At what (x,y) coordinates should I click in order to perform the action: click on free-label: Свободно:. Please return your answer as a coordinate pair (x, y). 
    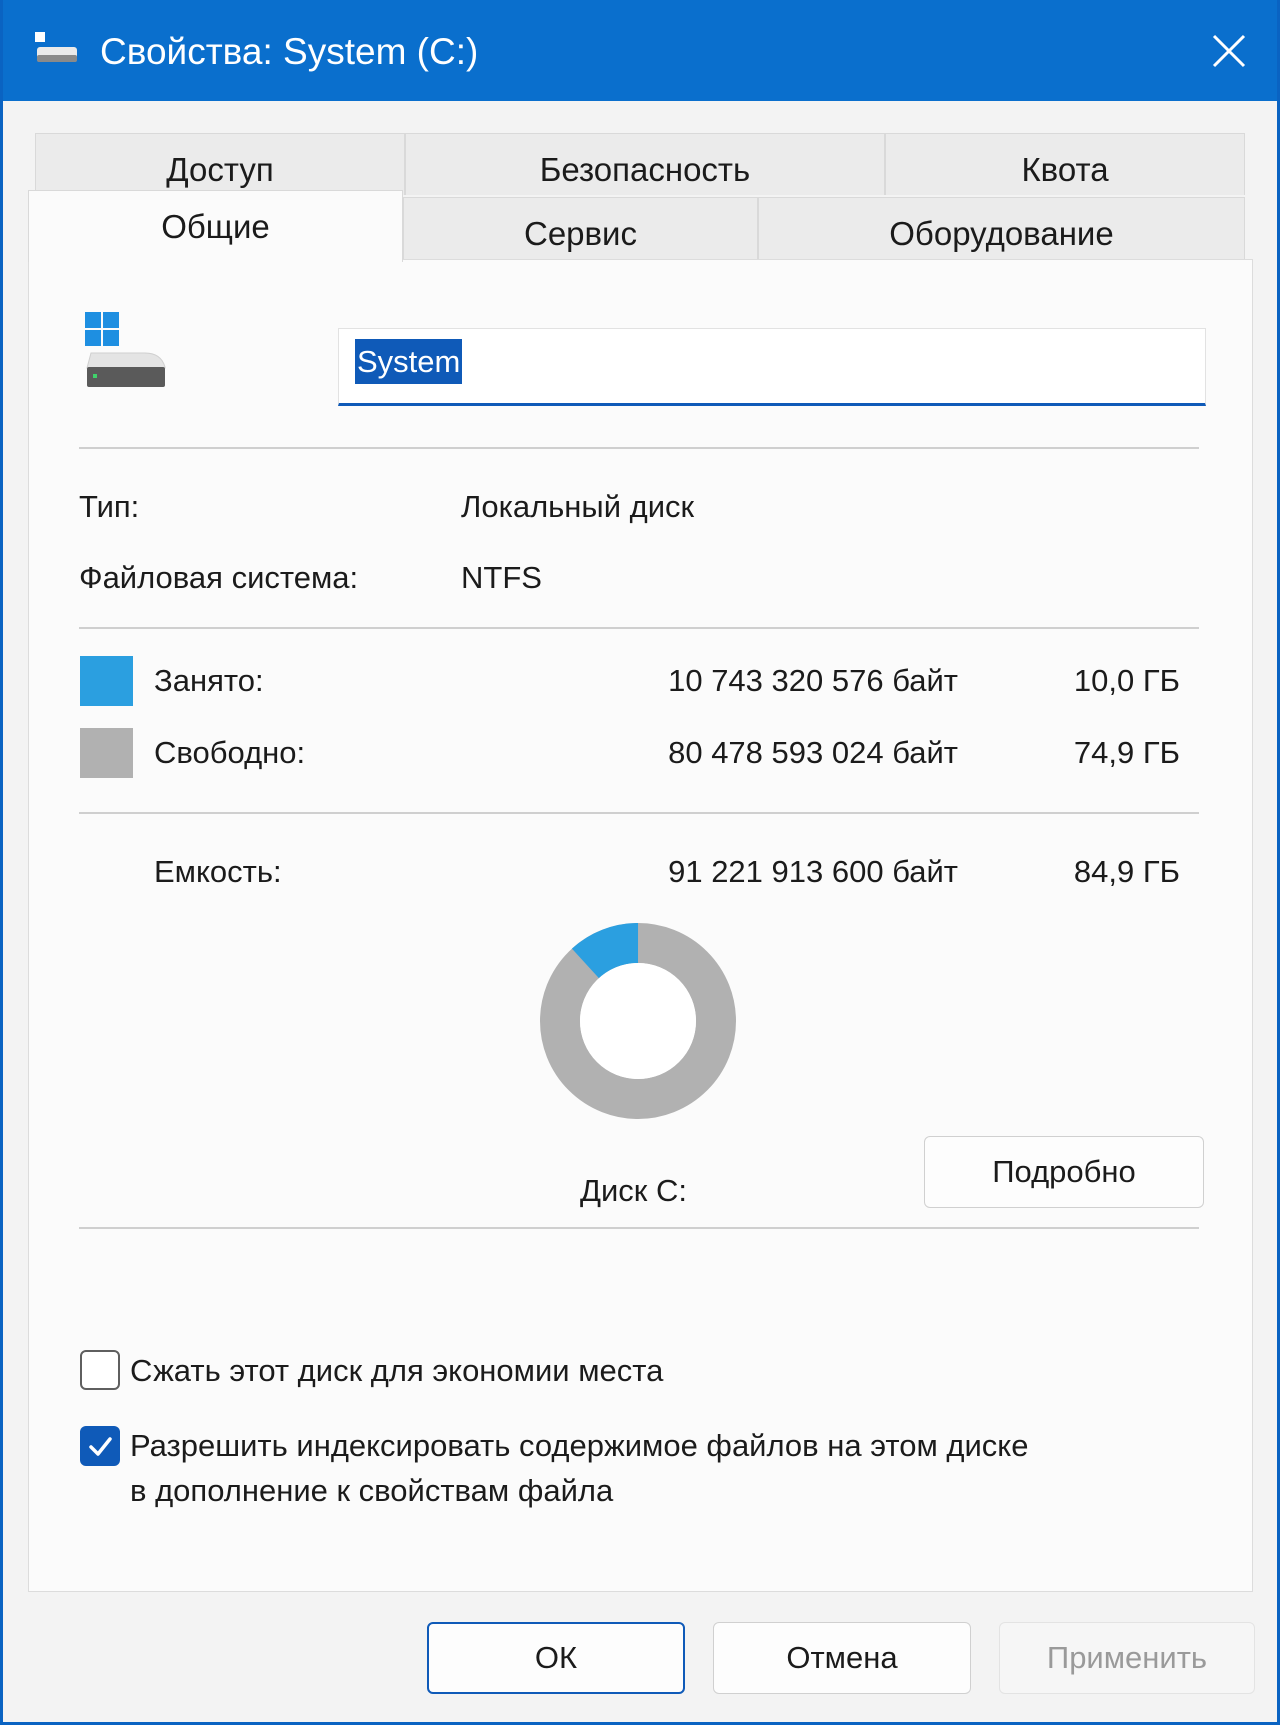
    Looking at the image, I should click on (230, 752).